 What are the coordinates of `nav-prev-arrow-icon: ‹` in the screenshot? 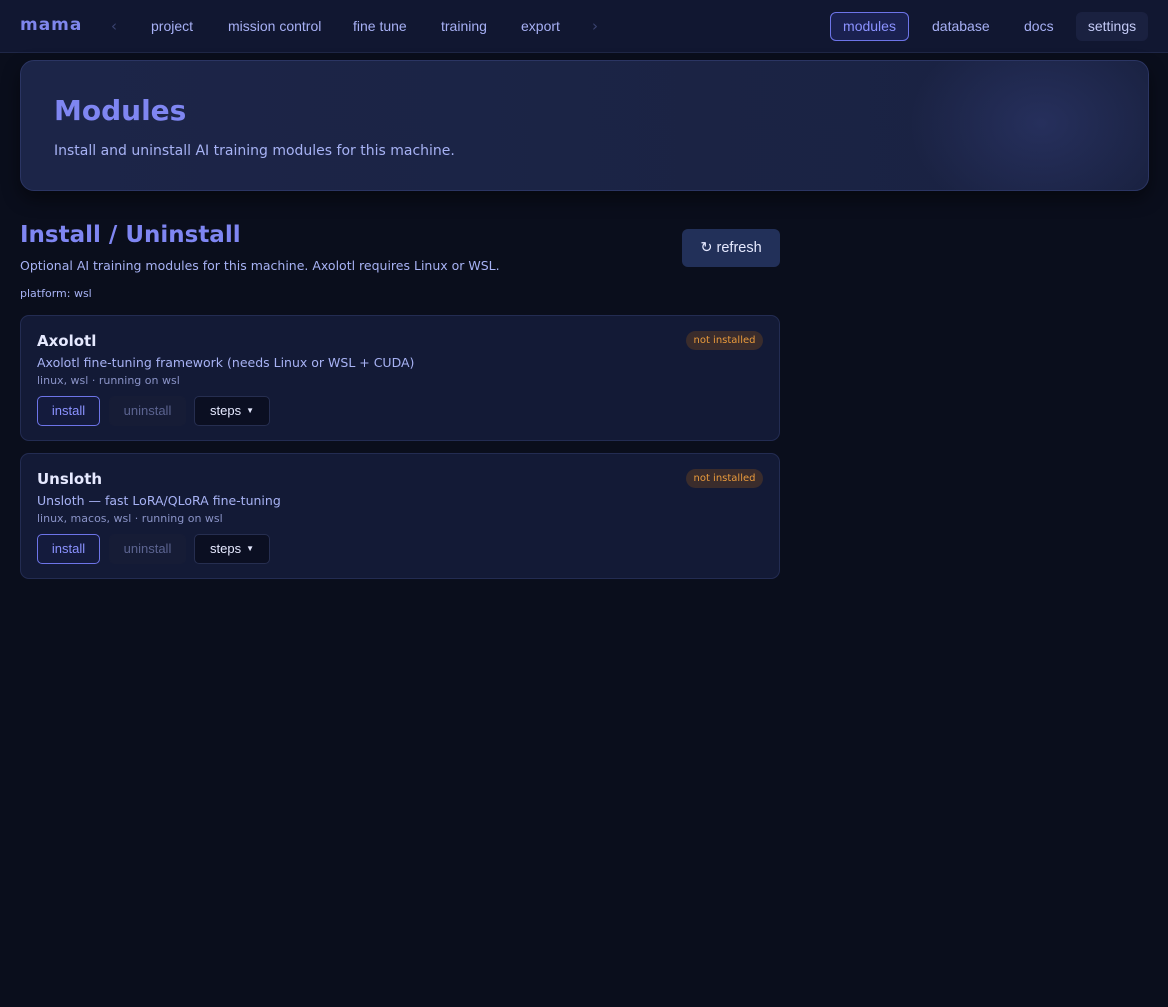 It's located at (114, 26).